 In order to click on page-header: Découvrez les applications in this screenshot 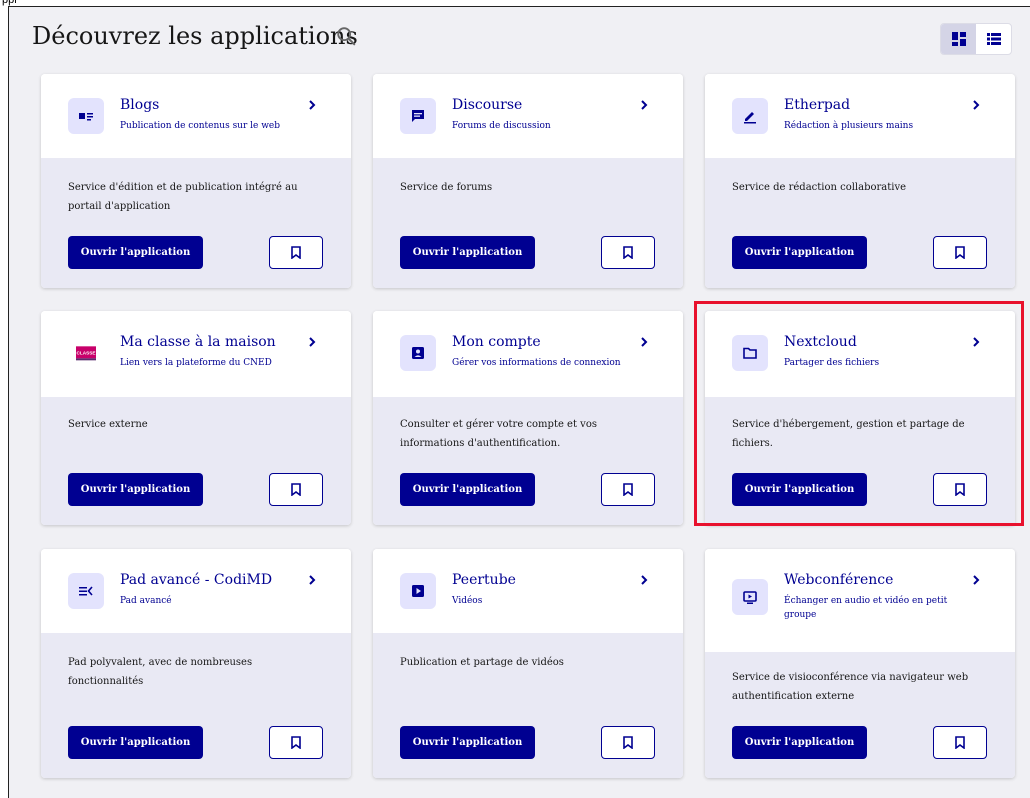, I will do `click(522, 40)`.